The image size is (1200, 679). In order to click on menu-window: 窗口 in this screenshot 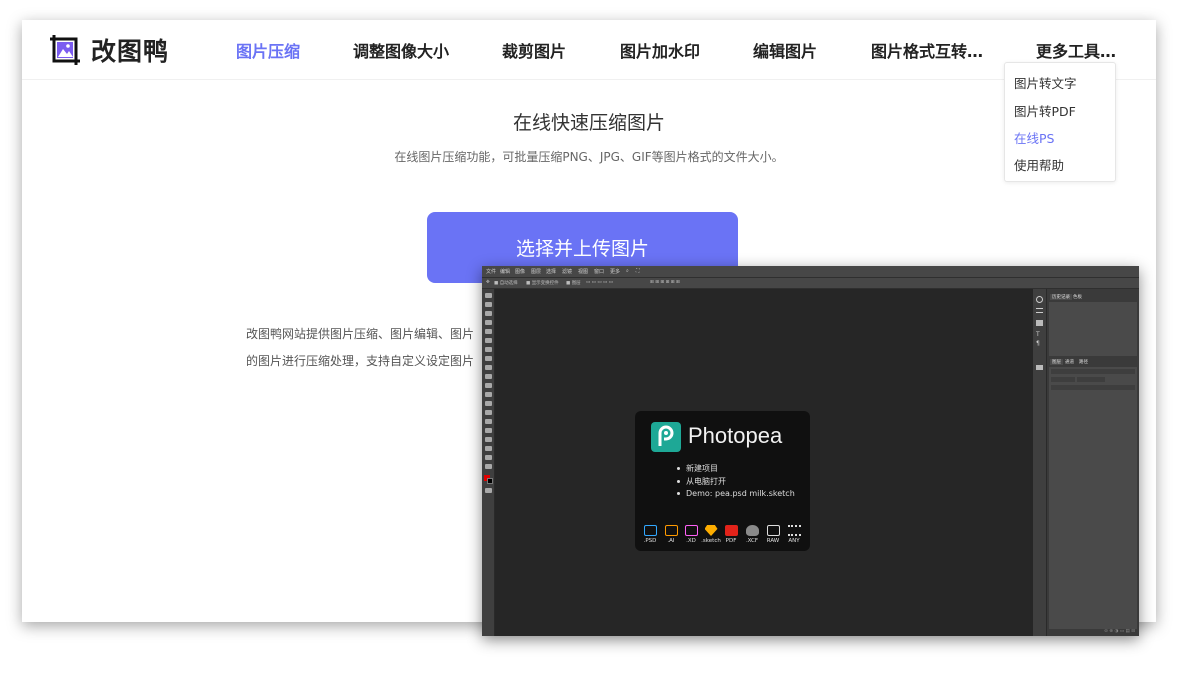, I will do `click(599, 271)`.